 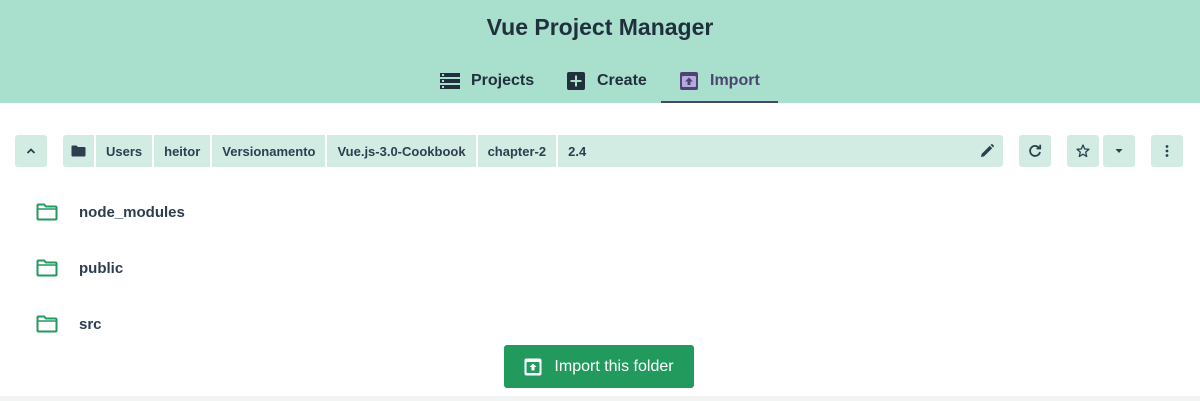 I want to click on chevron-up-icon, so click(x=31, y=151).